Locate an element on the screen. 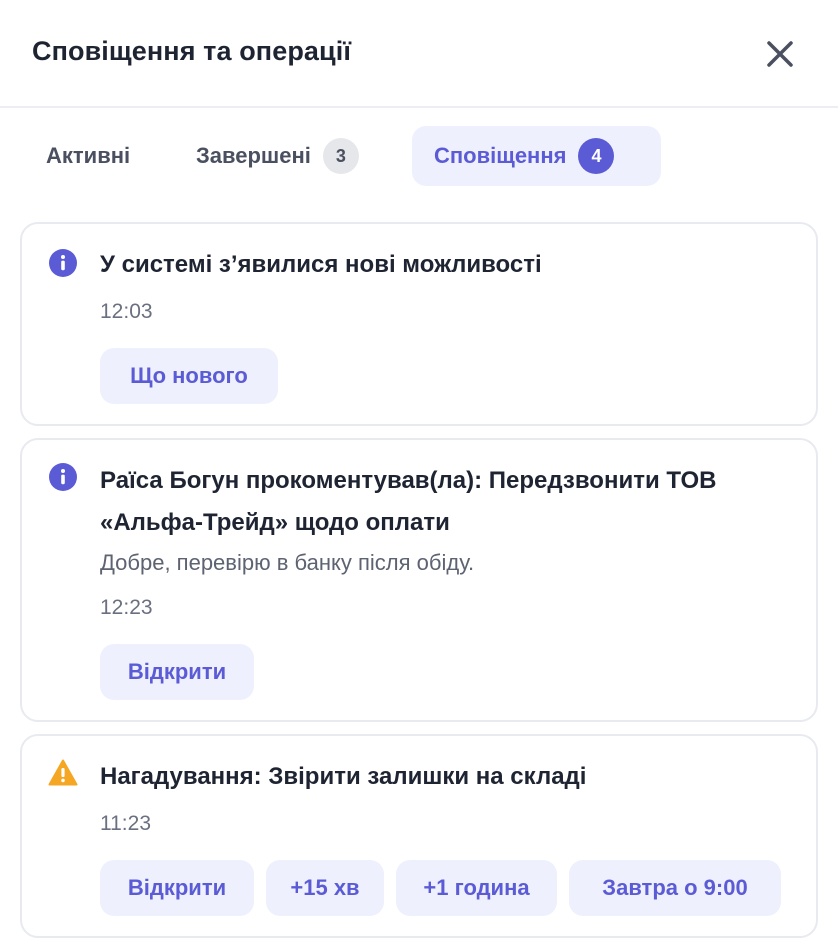 This screenshot has width=838, height=940. warning-icon is located at coordinates (63, 772).